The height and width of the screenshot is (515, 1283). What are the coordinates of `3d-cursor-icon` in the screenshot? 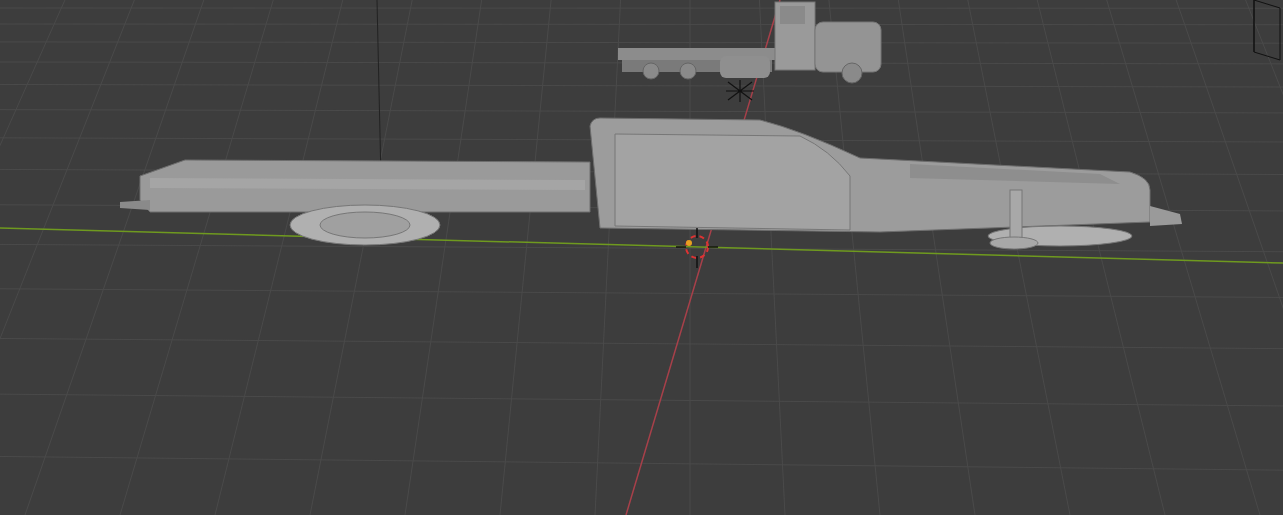 It's located at (697, 248).